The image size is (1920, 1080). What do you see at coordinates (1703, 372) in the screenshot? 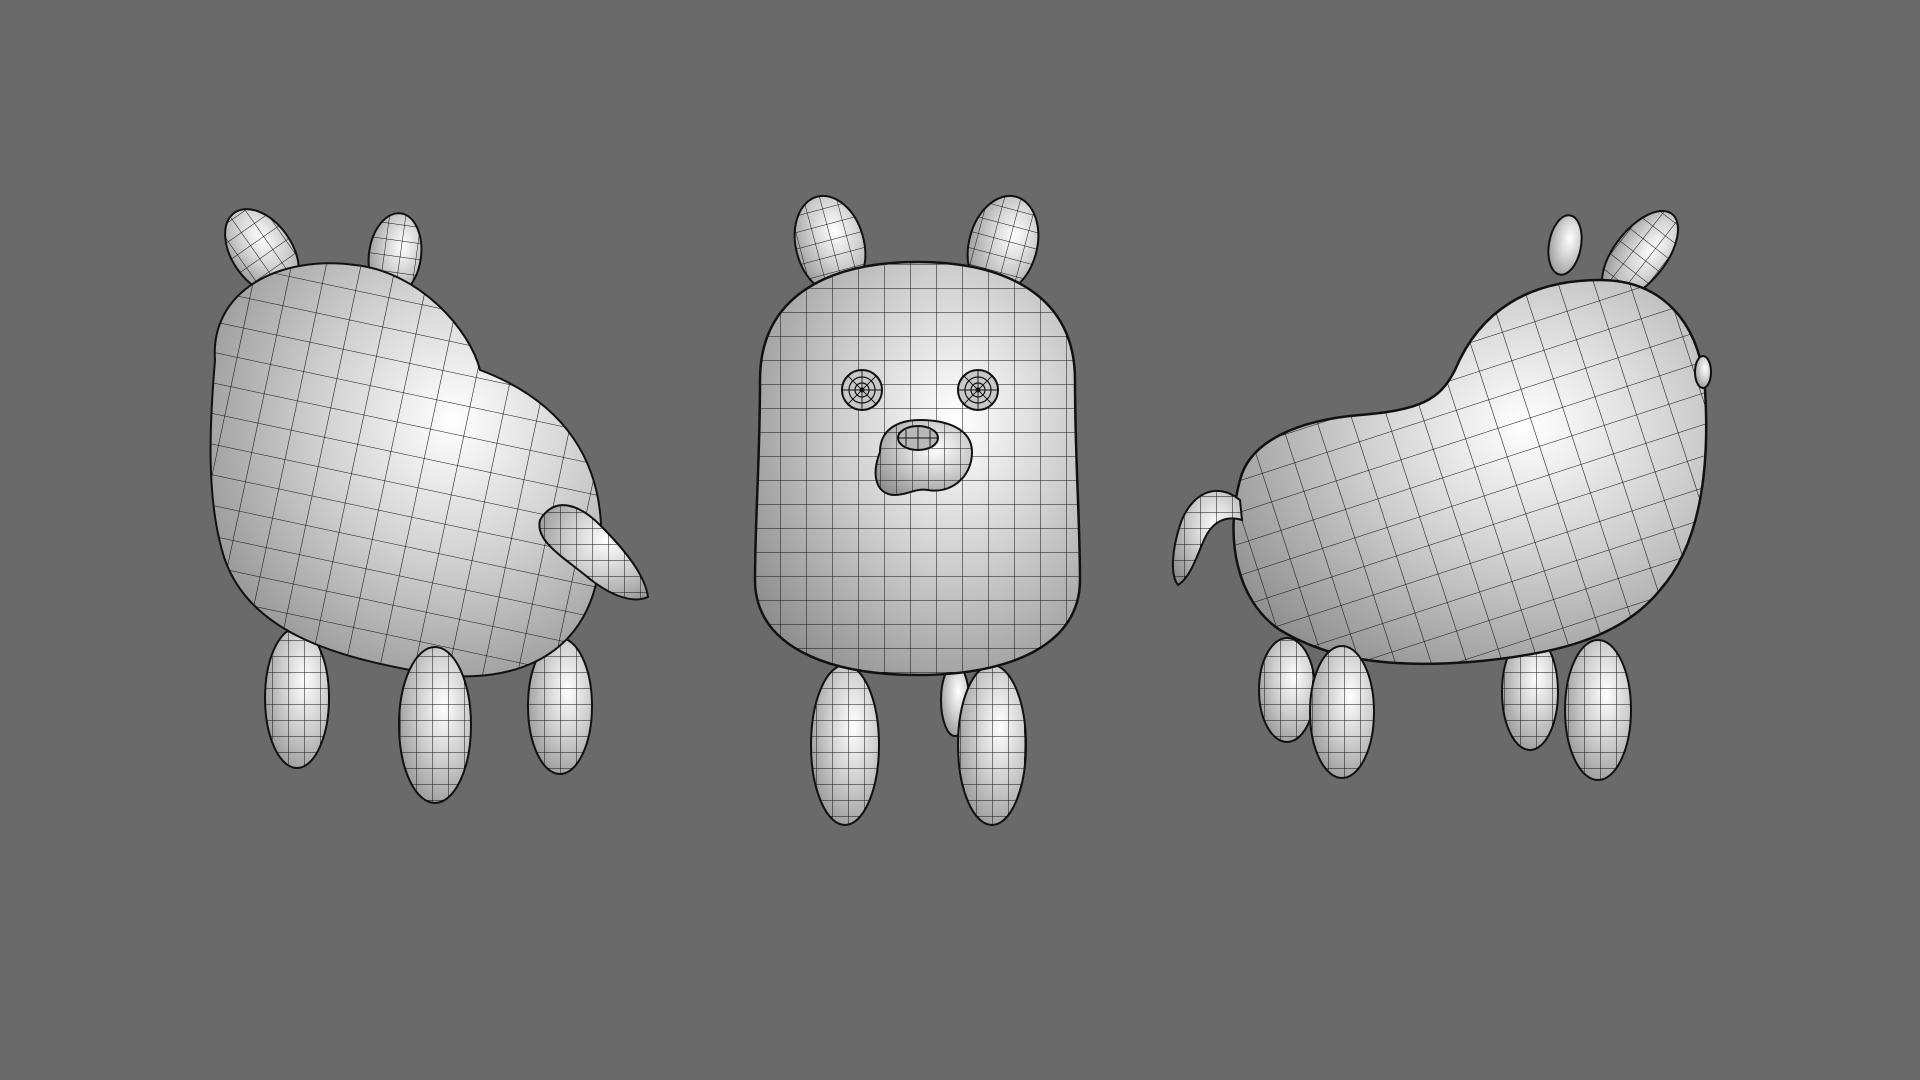
I see `dog-muzzle` at bounding box center [1703, 372].